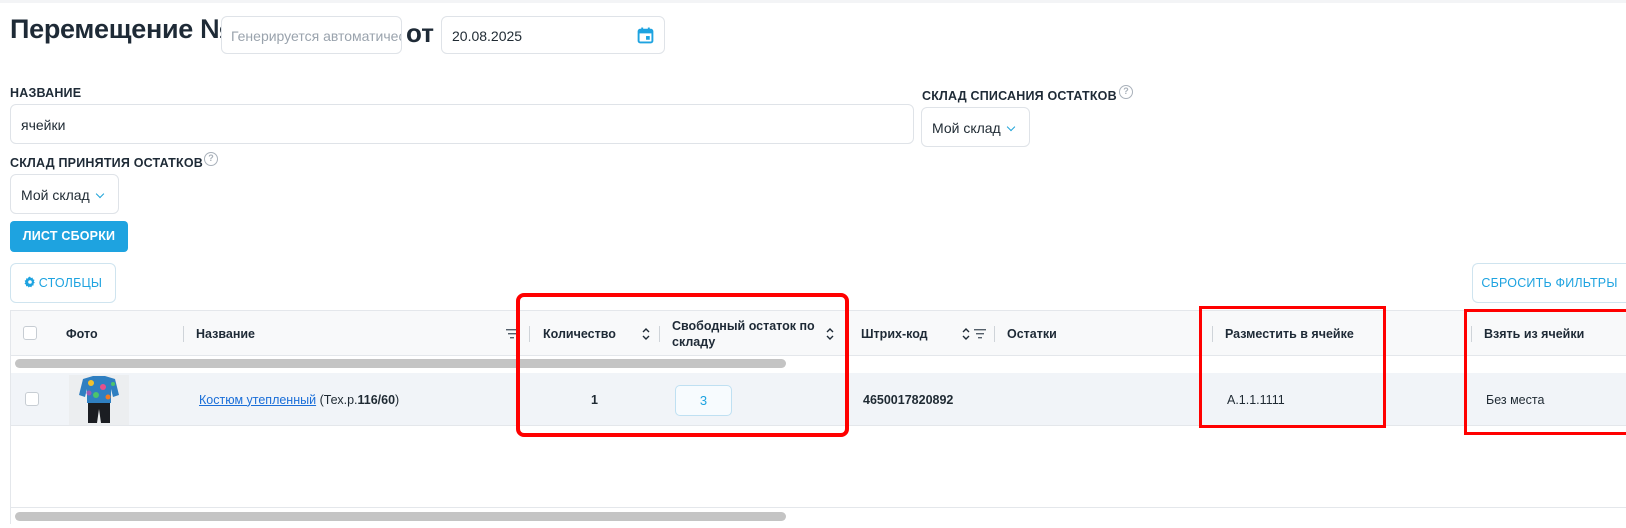 The width and height of the screenshot is (1626, 528). What do you see at coordinates (69, 236) in the screenshot?
I see `assembly-sheet-button: ЛИСТ СБОРКИ` at bounding box center [69, 236].